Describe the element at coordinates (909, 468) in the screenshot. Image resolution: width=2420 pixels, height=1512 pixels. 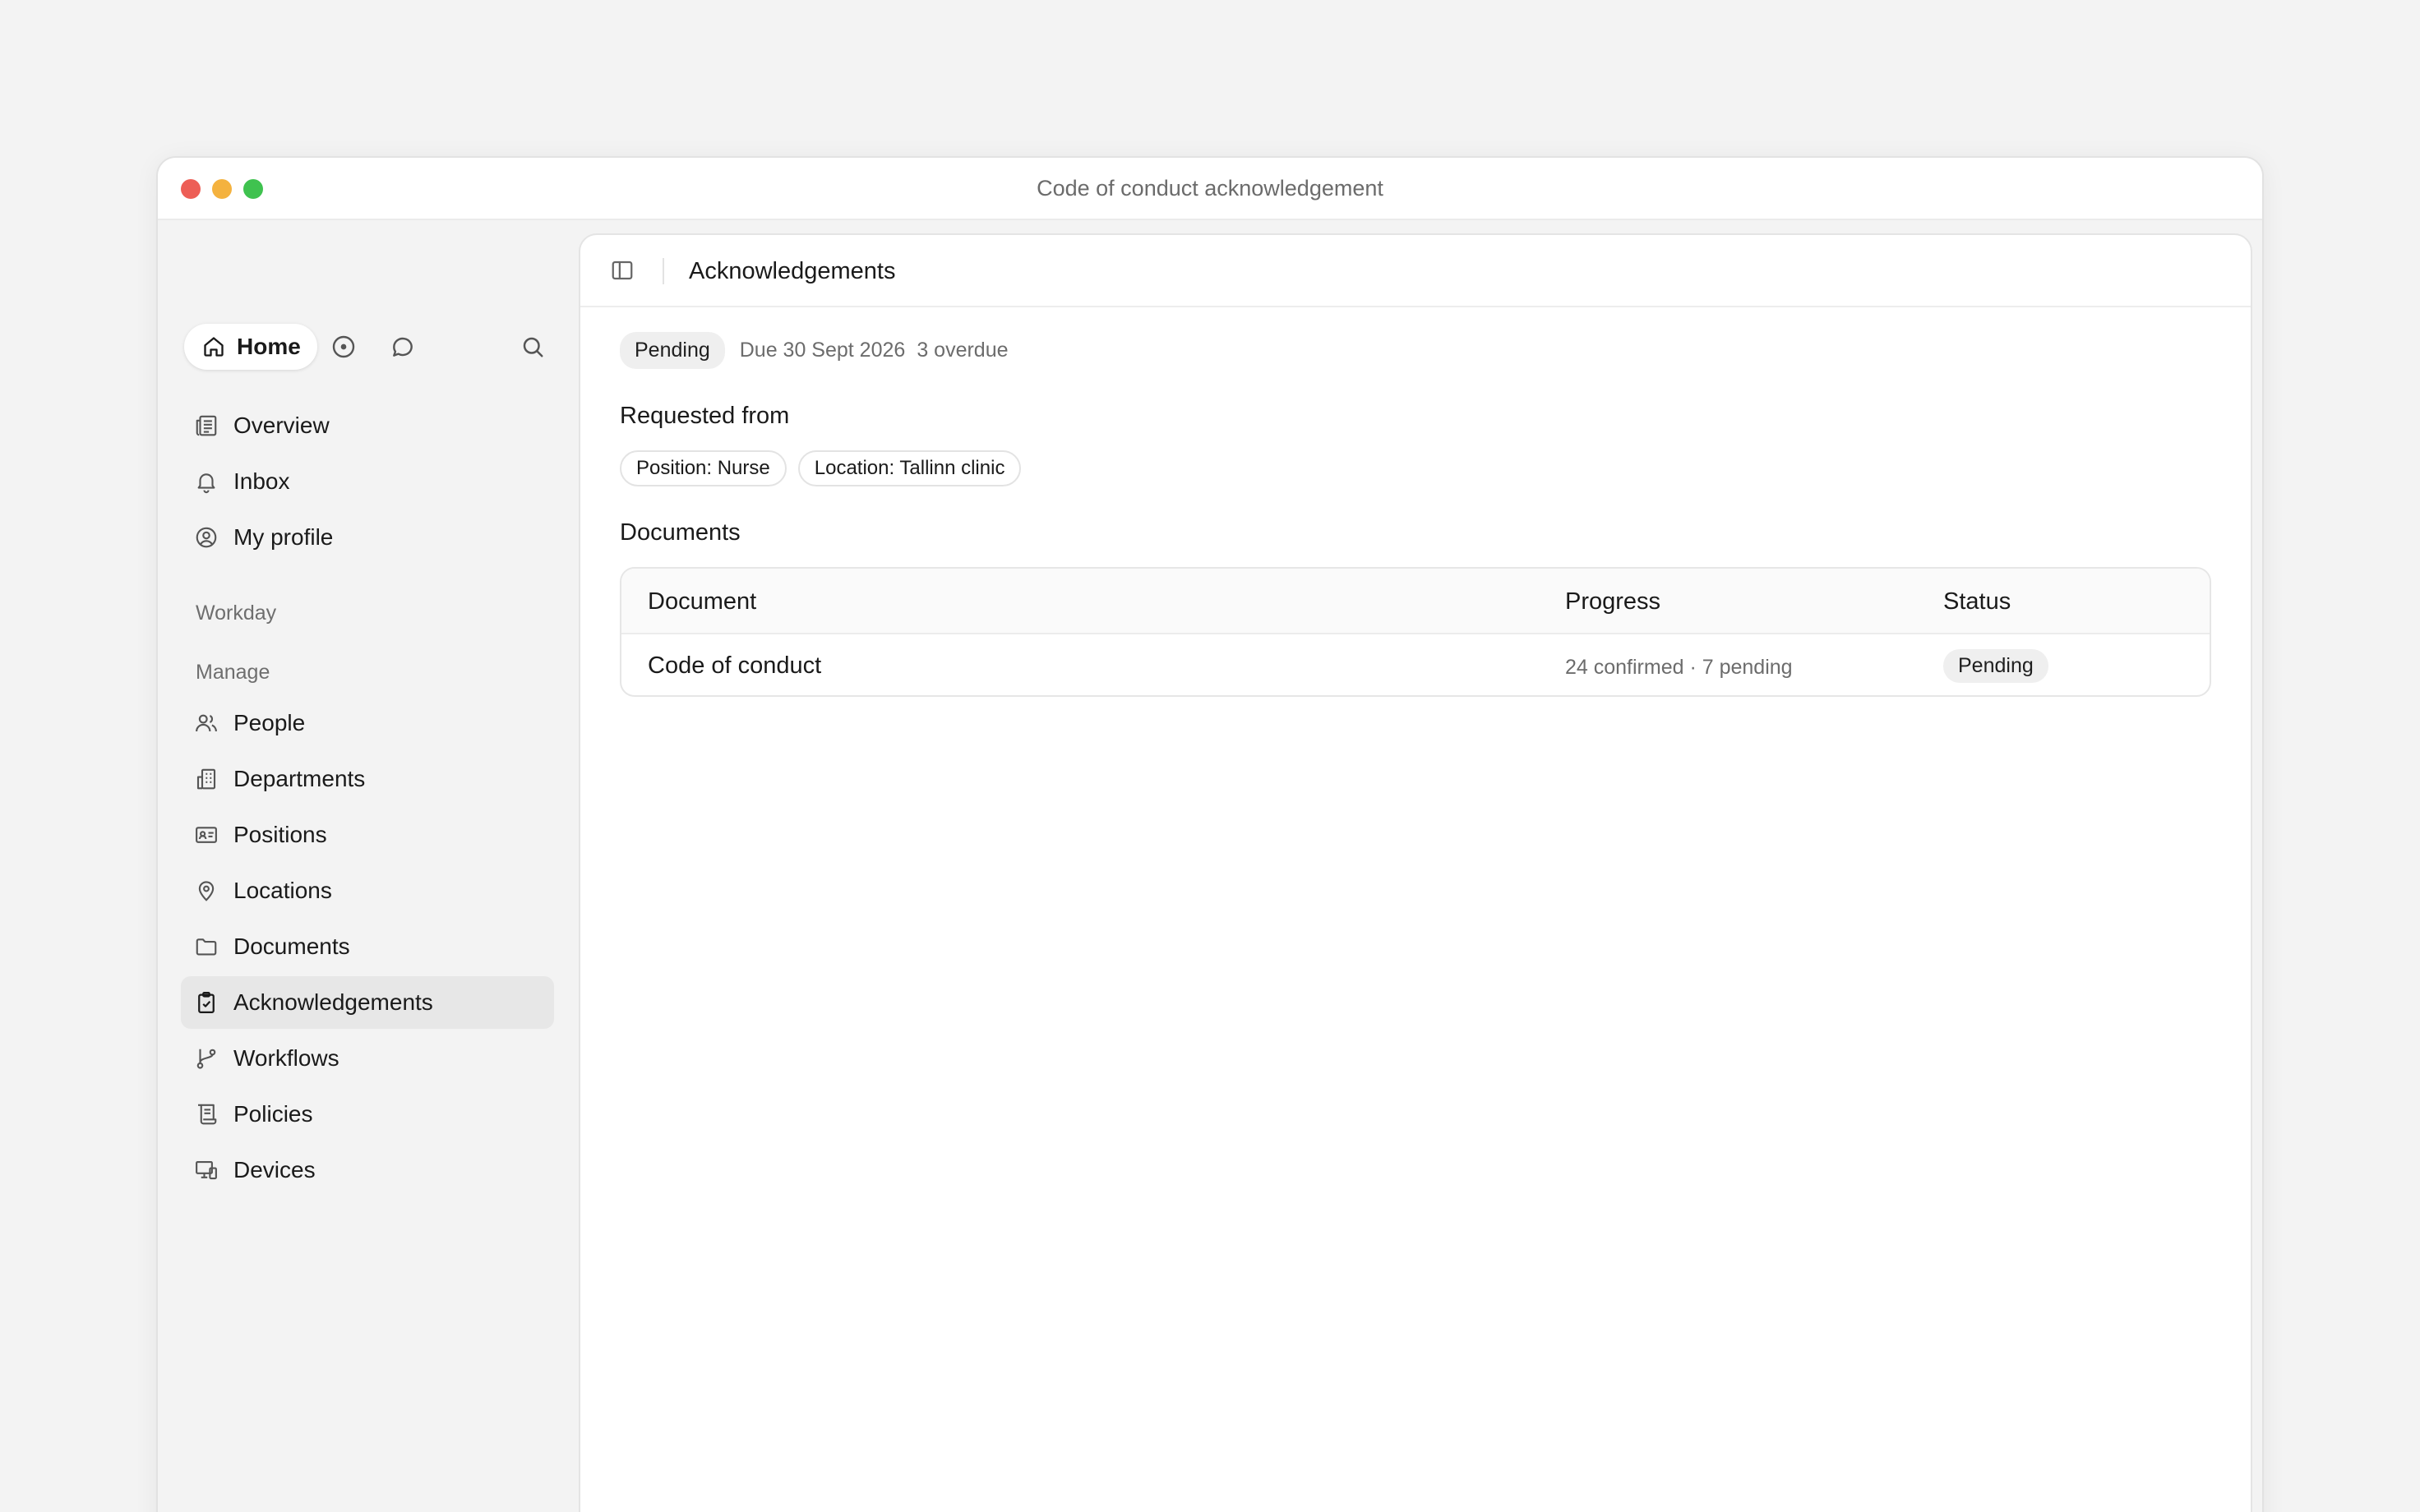
I see `location-chip: Location: Tallinn clinic` at that location.